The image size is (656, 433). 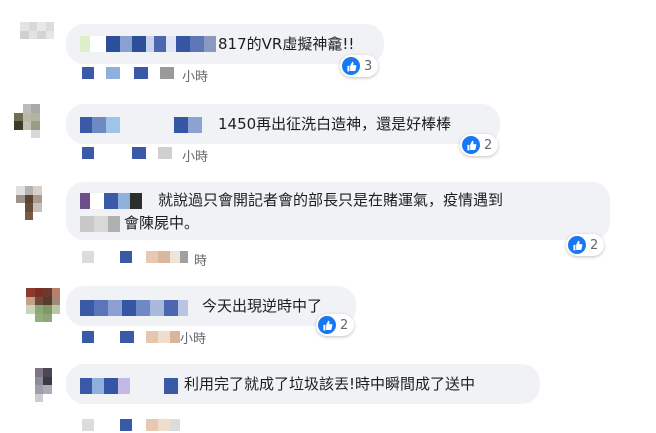 I want to click on comment-text: 1450再出征洗白造神，還是好棒棒, so click(x=335, y=124).